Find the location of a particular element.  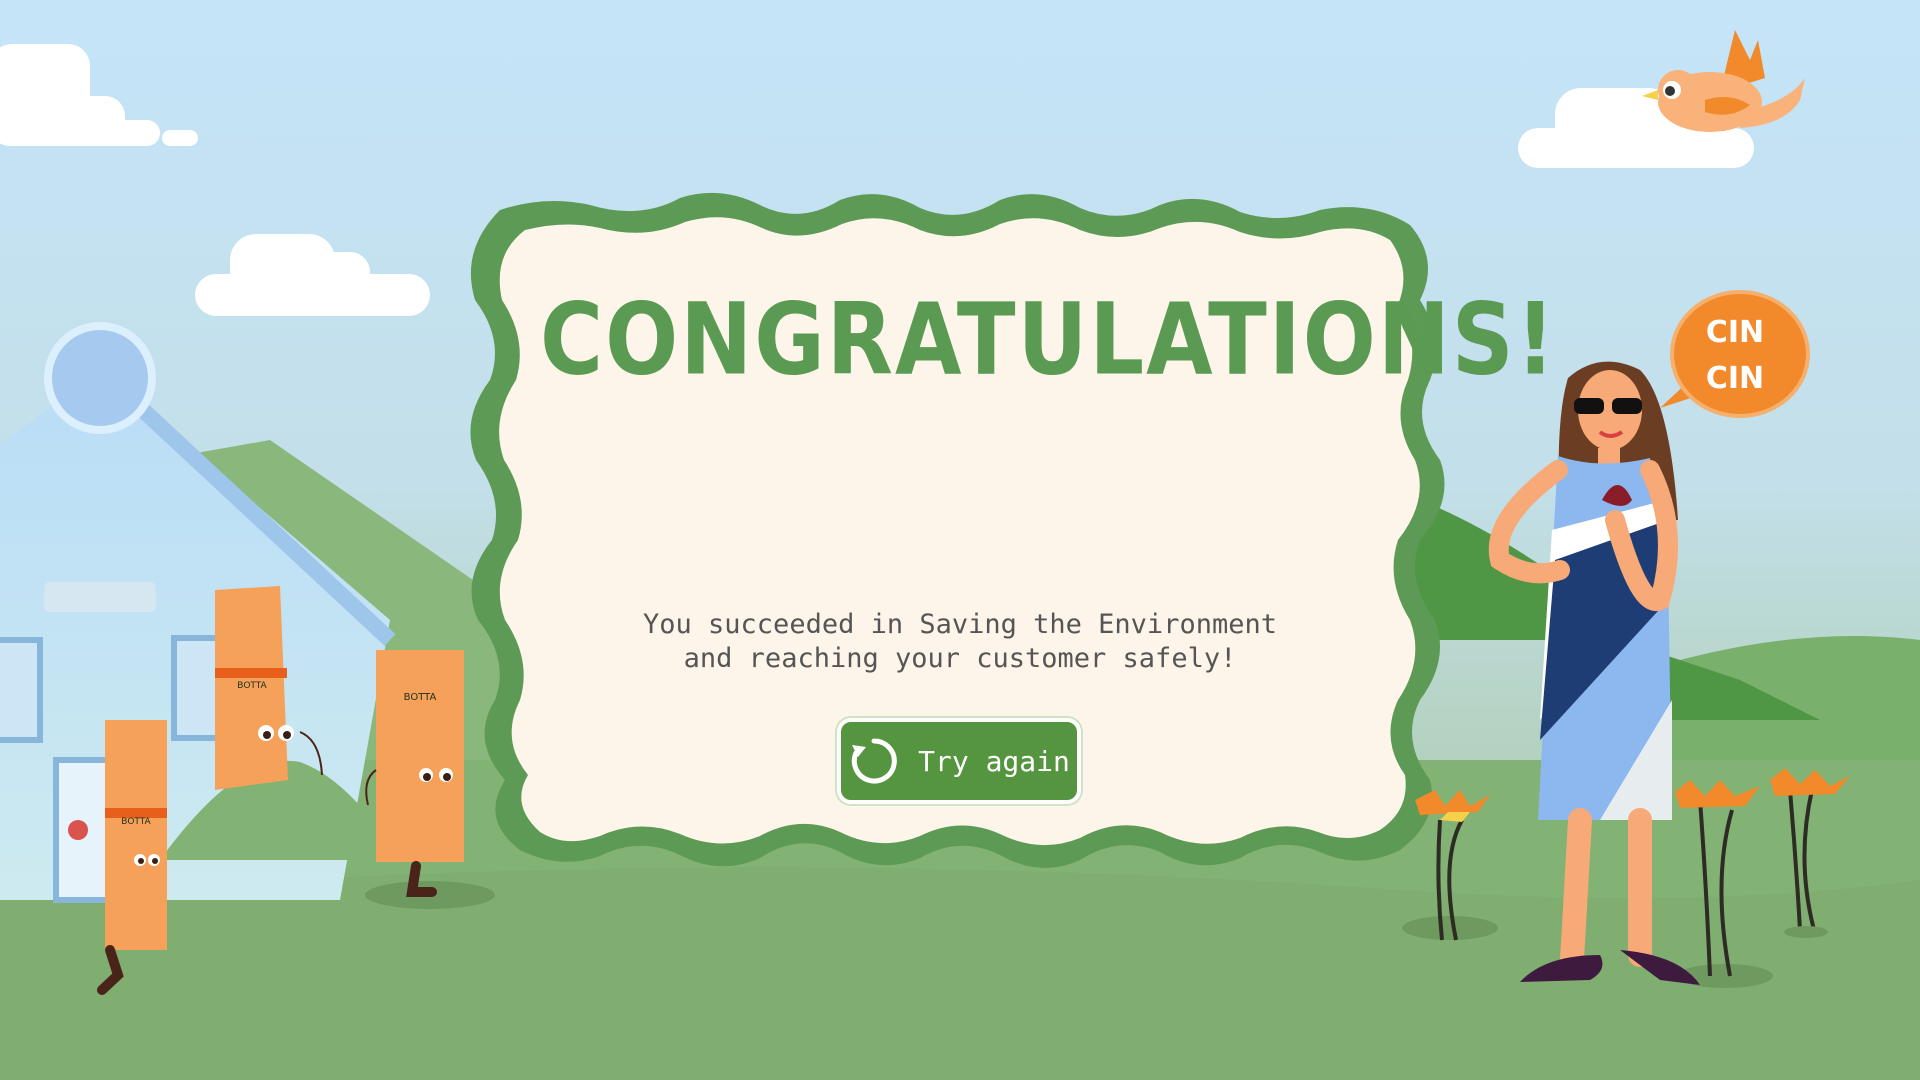

speech-line-1: CIN is located at coordinates (1735, 332).